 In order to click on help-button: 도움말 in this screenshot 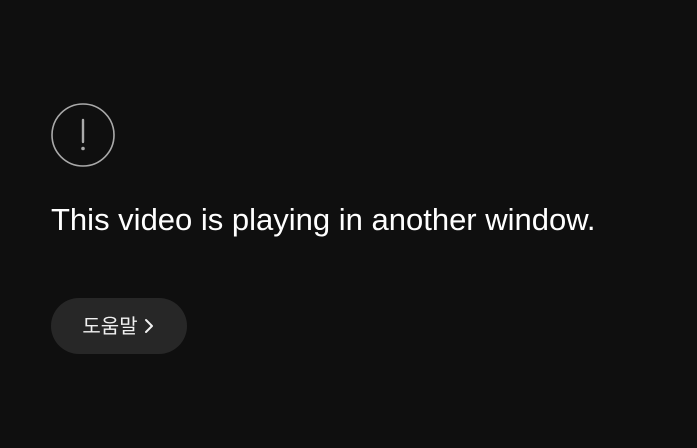, I will do `click(119, 326)`.